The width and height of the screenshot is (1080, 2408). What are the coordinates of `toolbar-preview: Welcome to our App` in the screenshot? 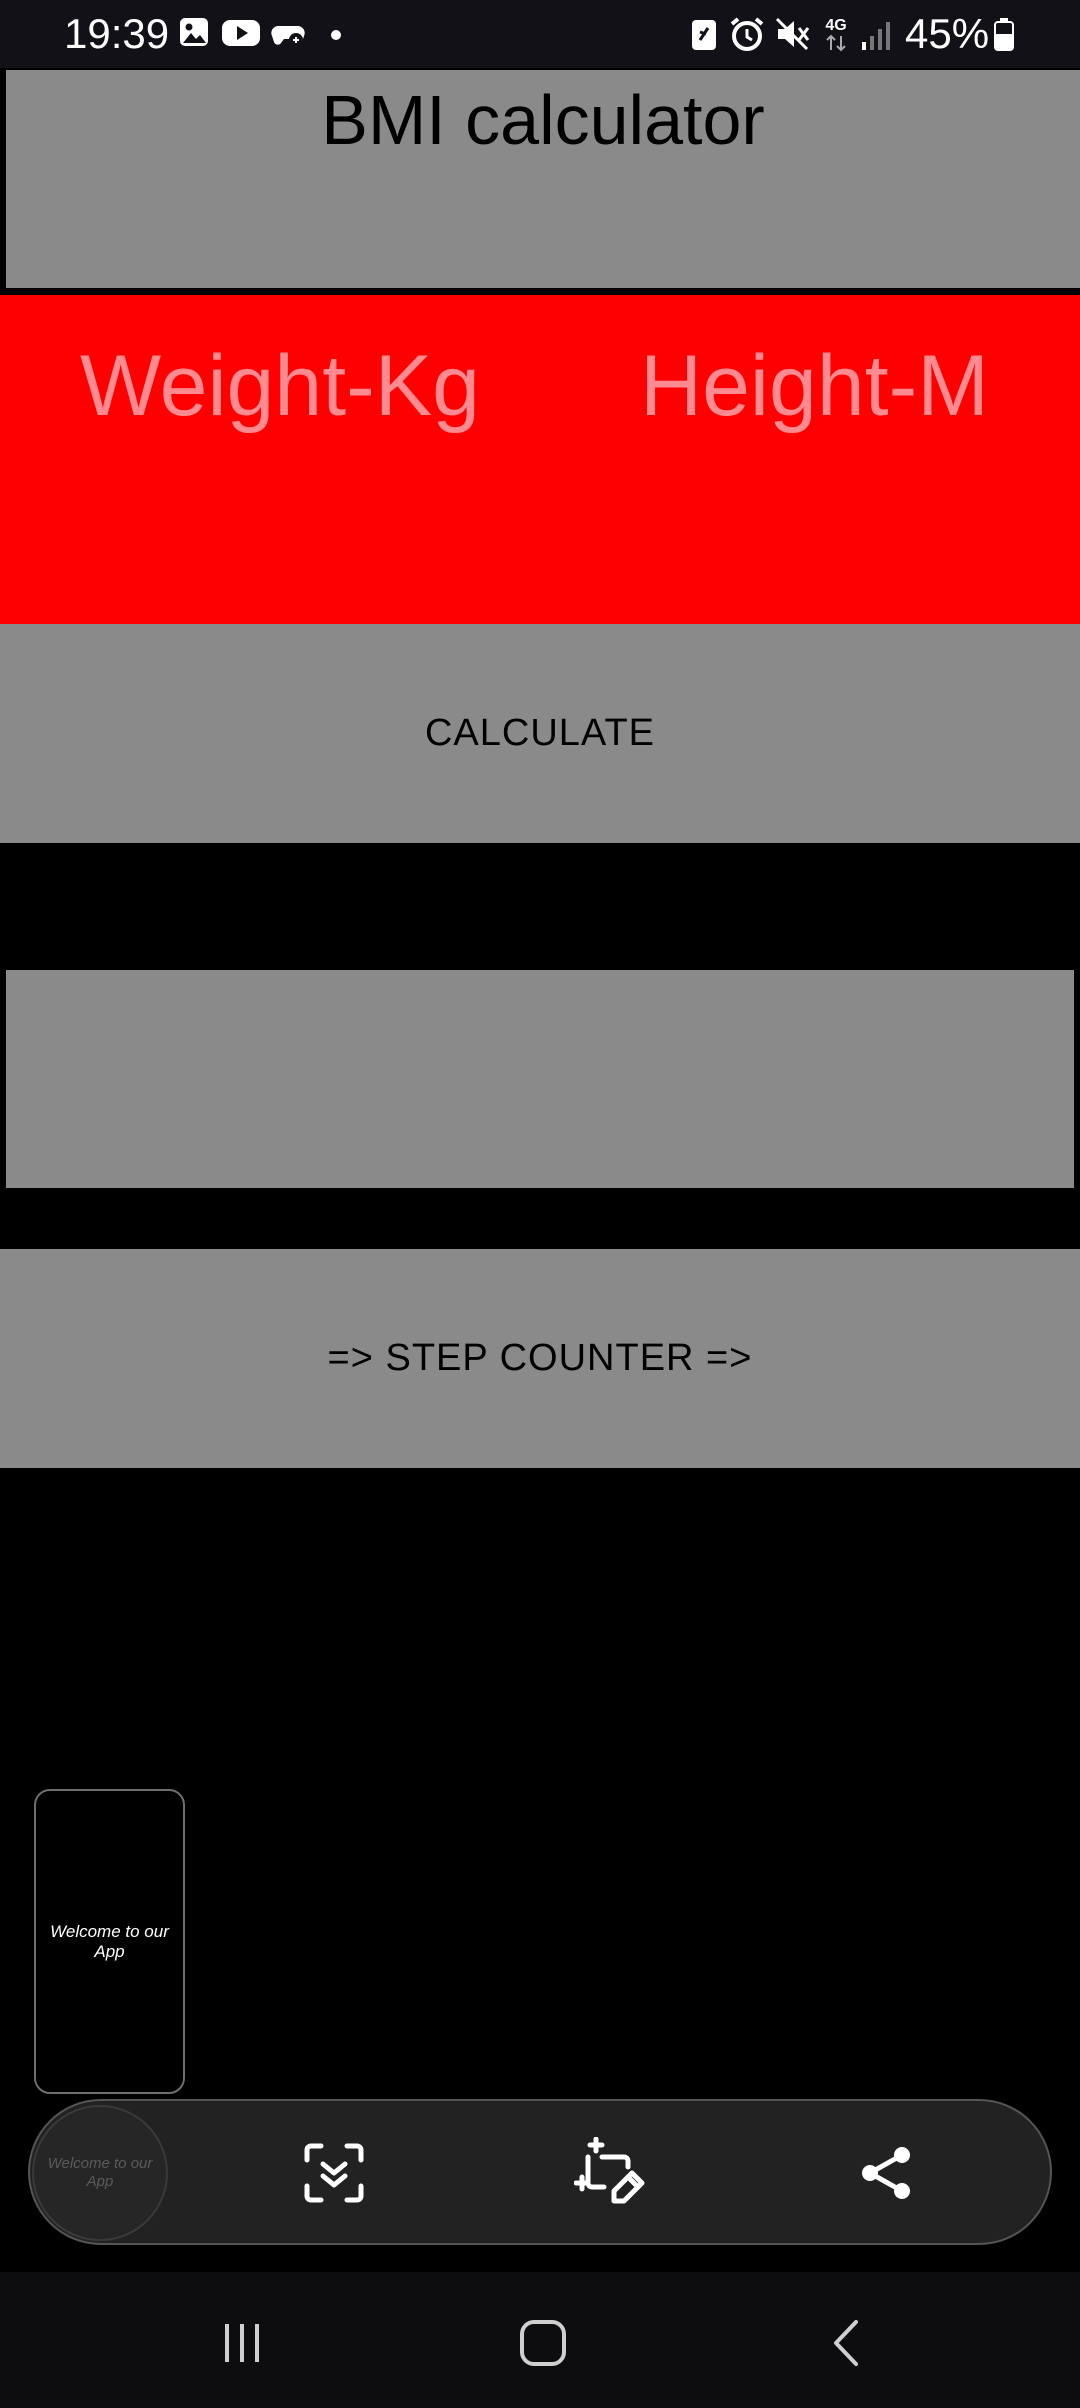 It's located at (100, 2173).